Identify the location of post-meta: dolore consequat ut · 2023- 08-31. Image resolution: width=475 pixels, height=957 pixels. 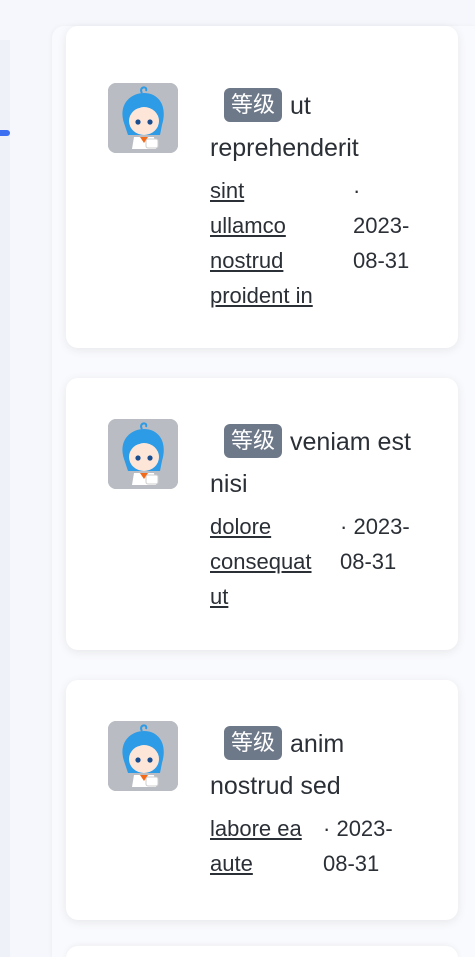
(320, 561).